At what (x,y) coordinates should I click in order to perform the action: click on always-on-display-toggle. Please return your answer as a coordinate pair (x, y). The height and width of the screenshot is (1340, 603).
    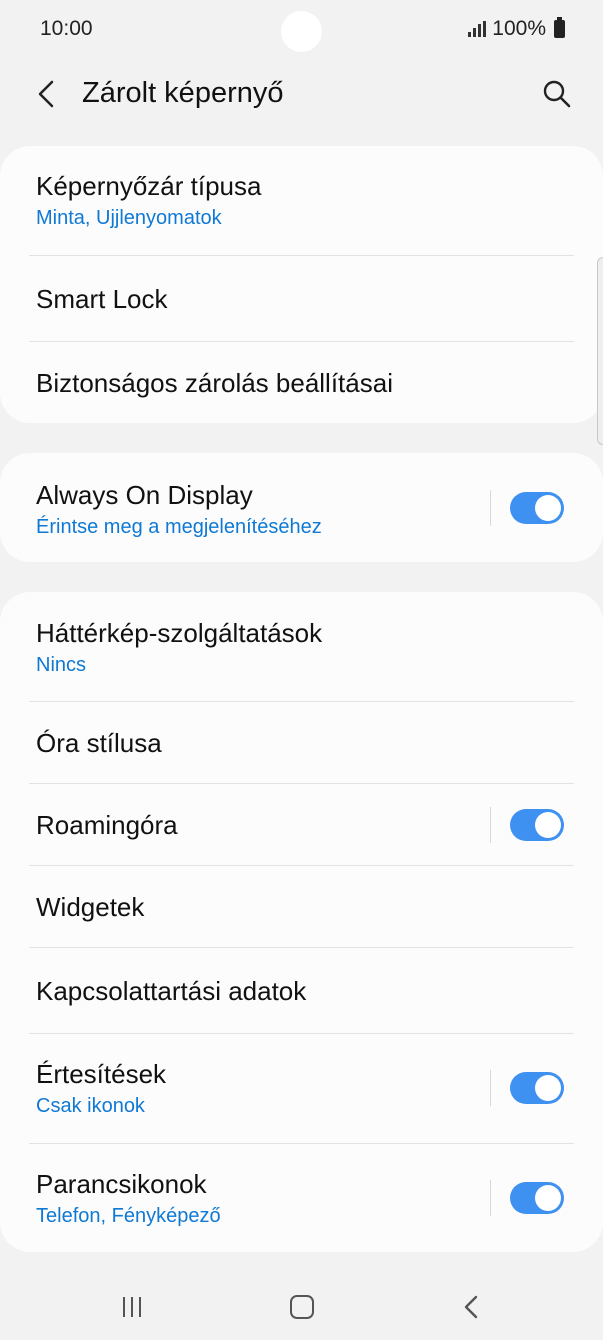
    Looking at the image, I should click on (537, 508).